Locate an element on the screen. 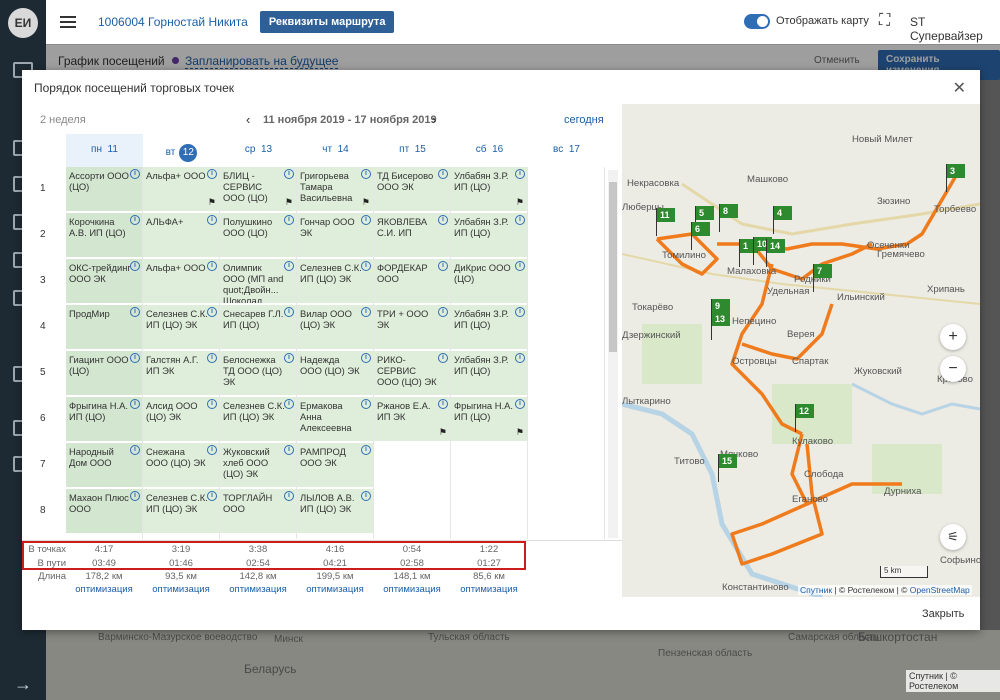  visit-cell: БЛИЦ - СЕРВИС ООО (ЦО) i ⚑ is located at coordinates (258, 189).